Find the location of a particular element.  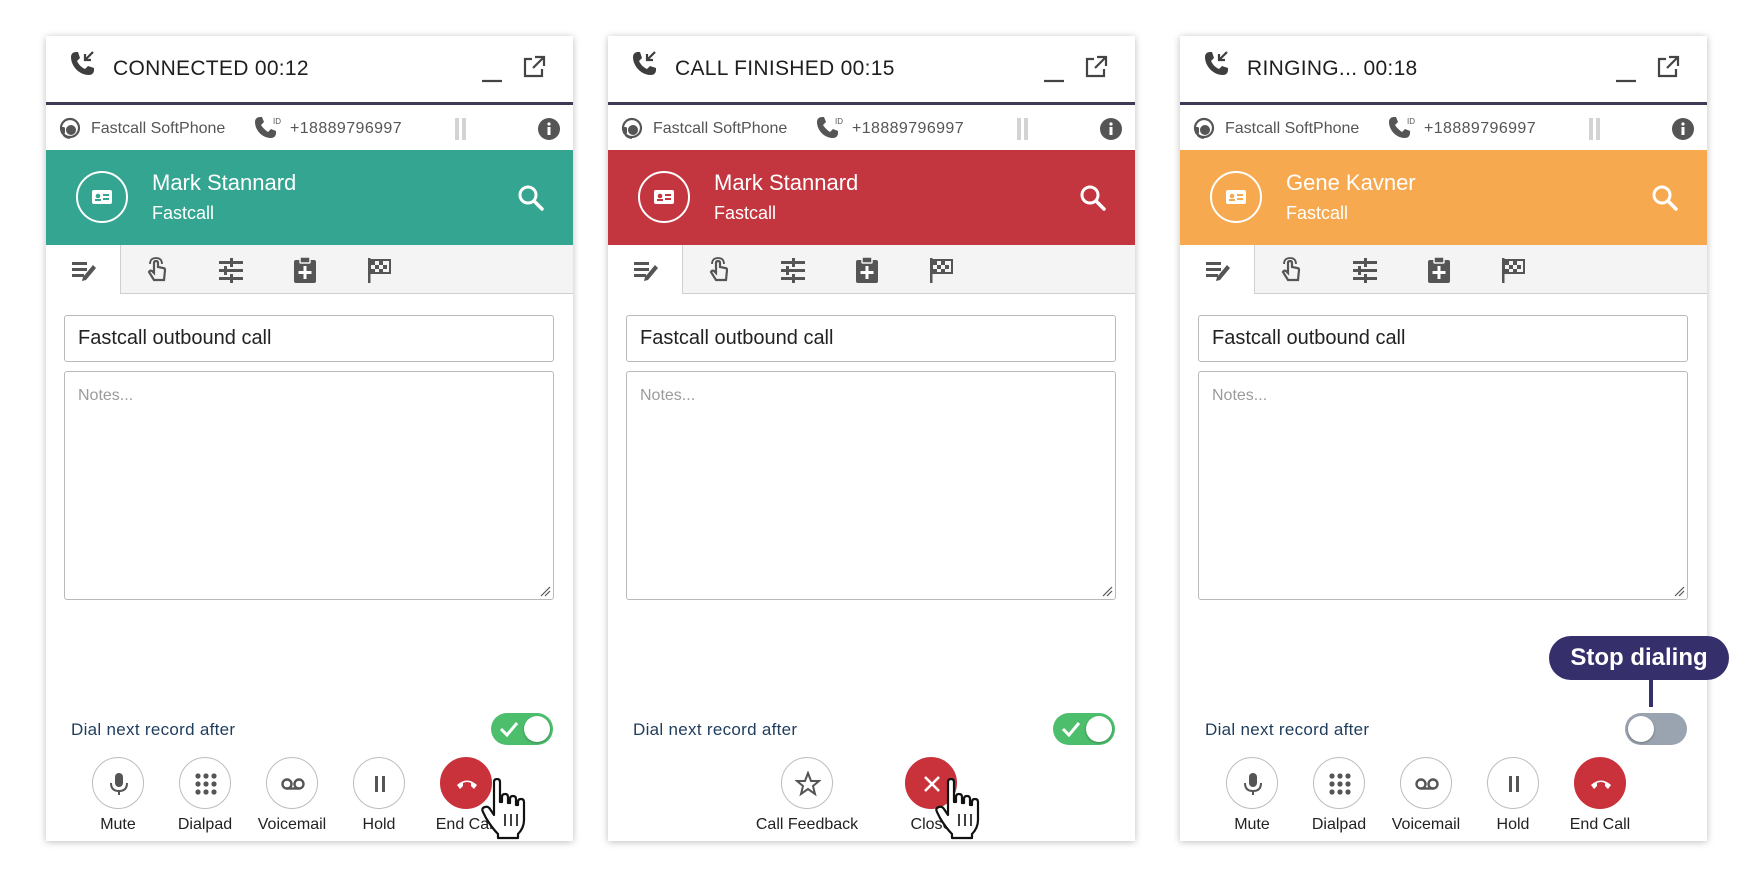

contact-name: Gene Kavner is located at coordinates (1351, 183).